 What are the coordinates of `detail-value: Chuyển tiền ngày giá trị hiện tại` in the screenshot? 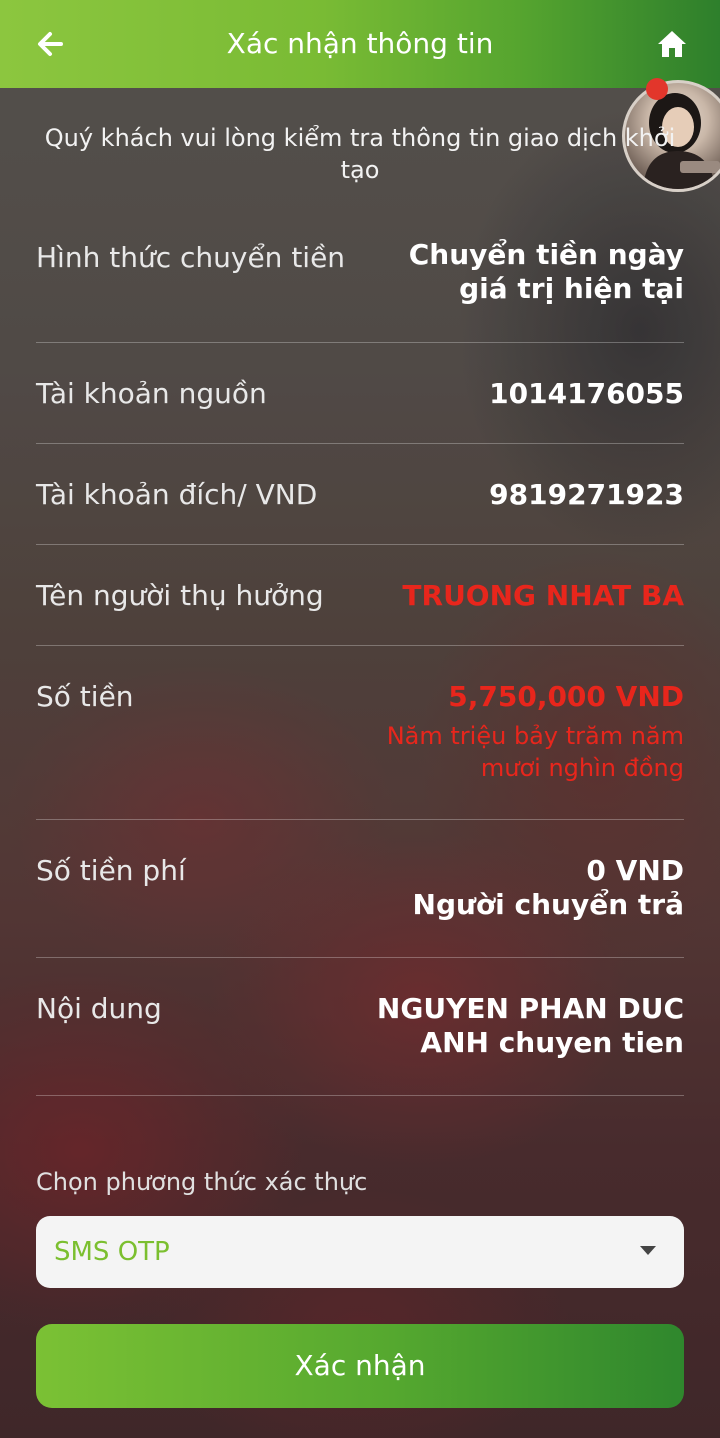 It's located at (546, 271).